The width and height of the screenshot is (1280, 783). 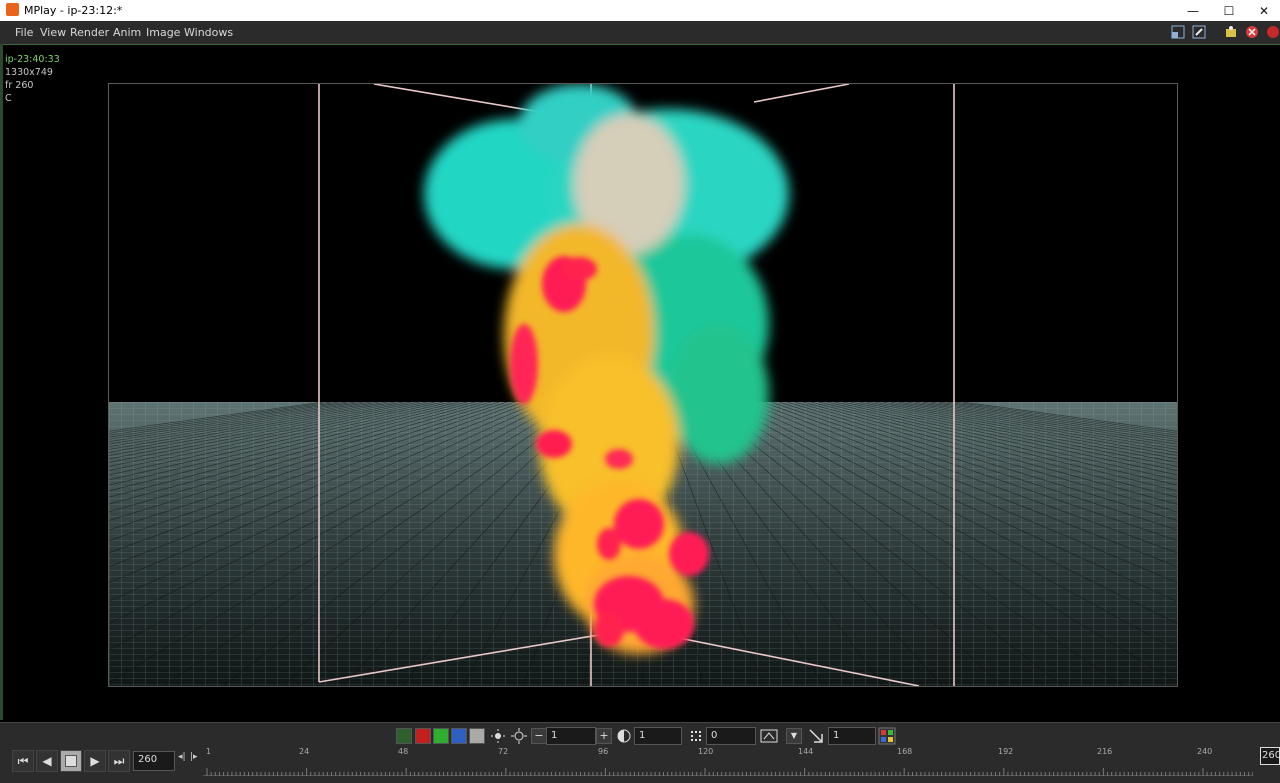 What do you see at coordinates (1270, 756) in the screenshot?
I see `end-frame-field: 260` at bounding box center [1270, 756].